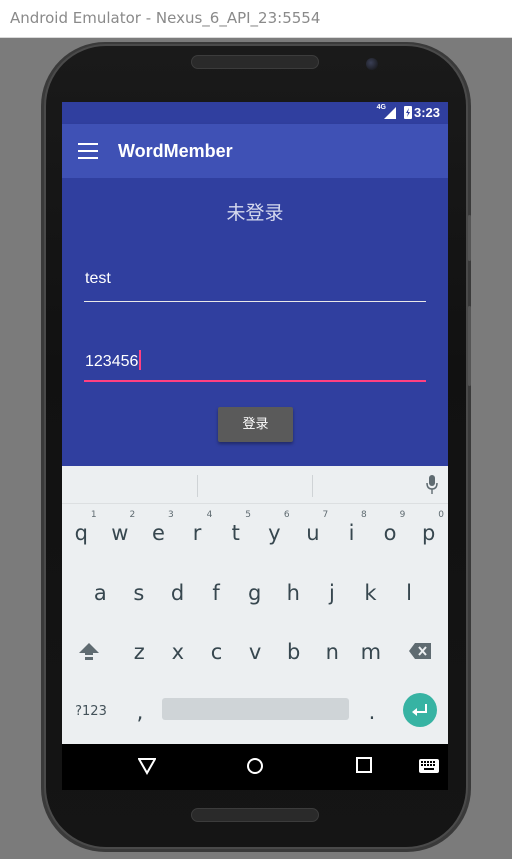  Describe the element at coordinates (469, 346) in the screenshot. I see `volume-button` at that location.